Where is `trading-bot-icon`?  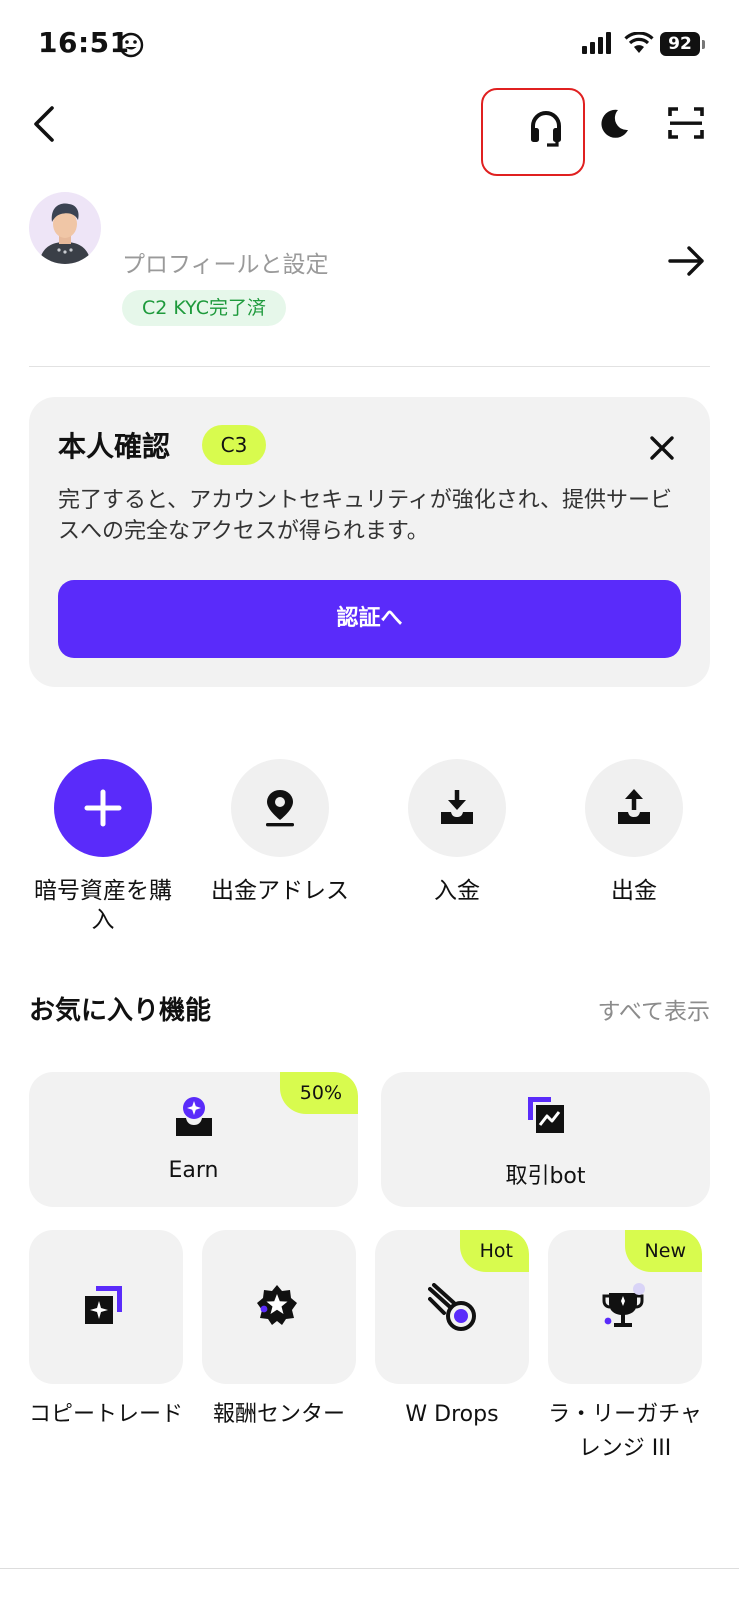 trading-bot-icon is located at coordinates (546, 1115).